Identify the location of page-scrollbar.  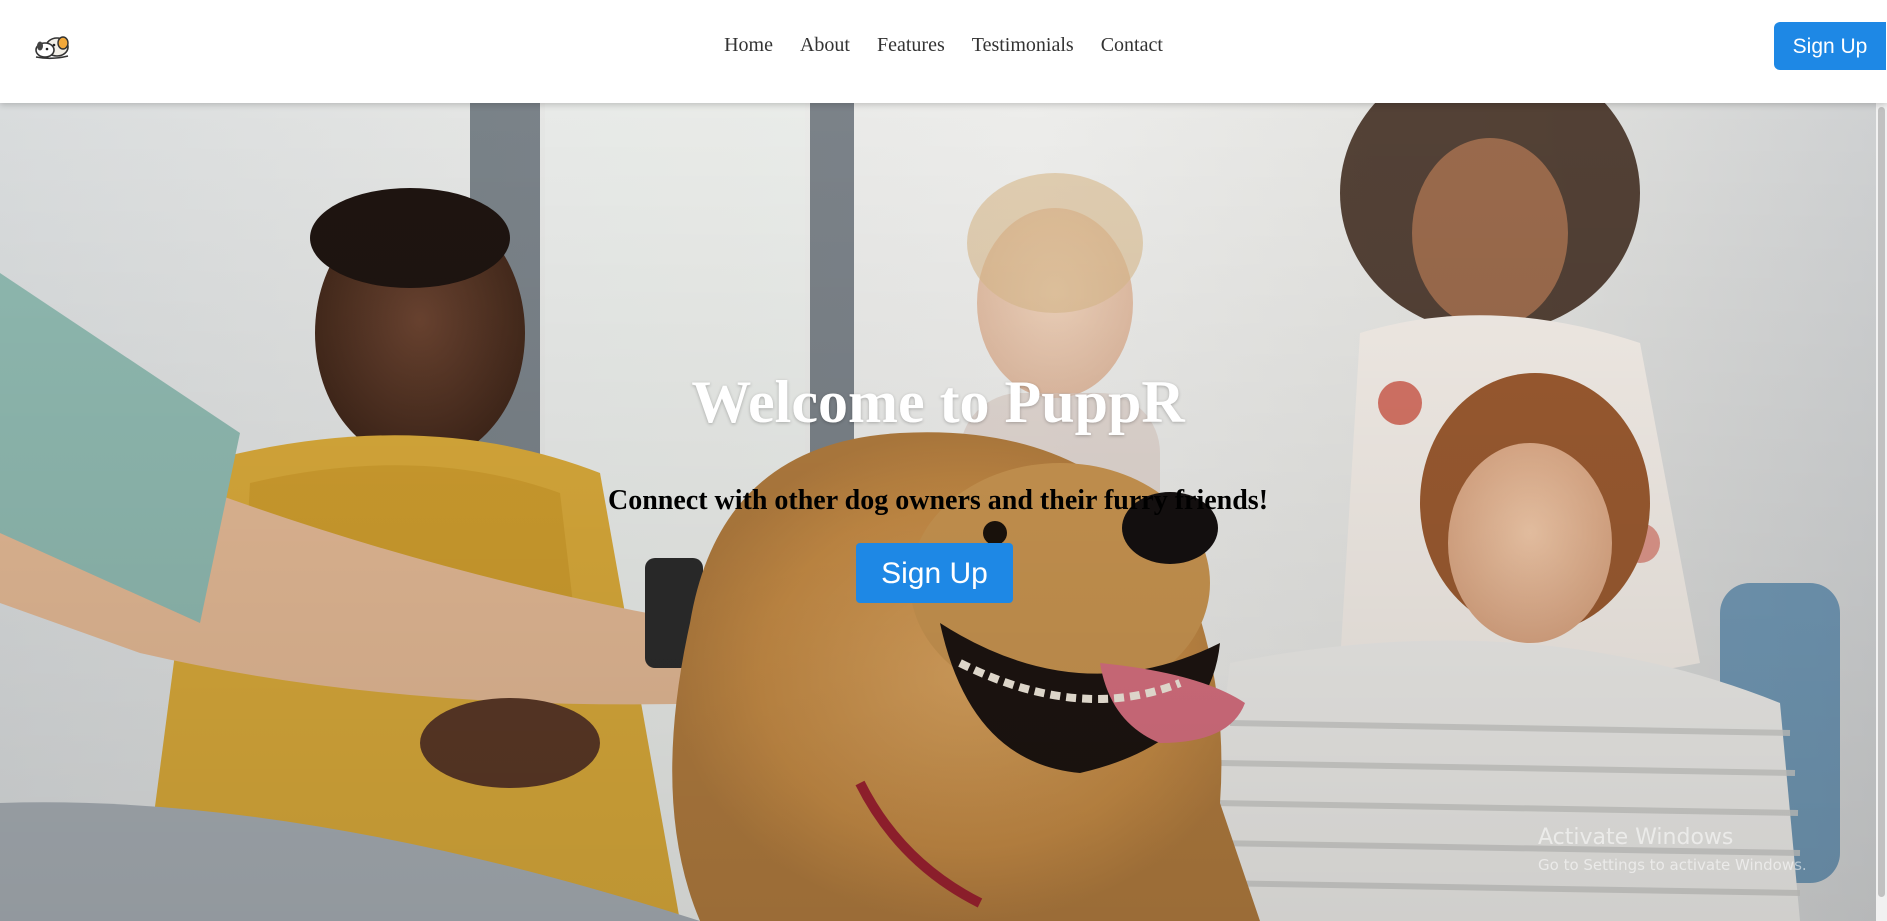
(1881, 512).